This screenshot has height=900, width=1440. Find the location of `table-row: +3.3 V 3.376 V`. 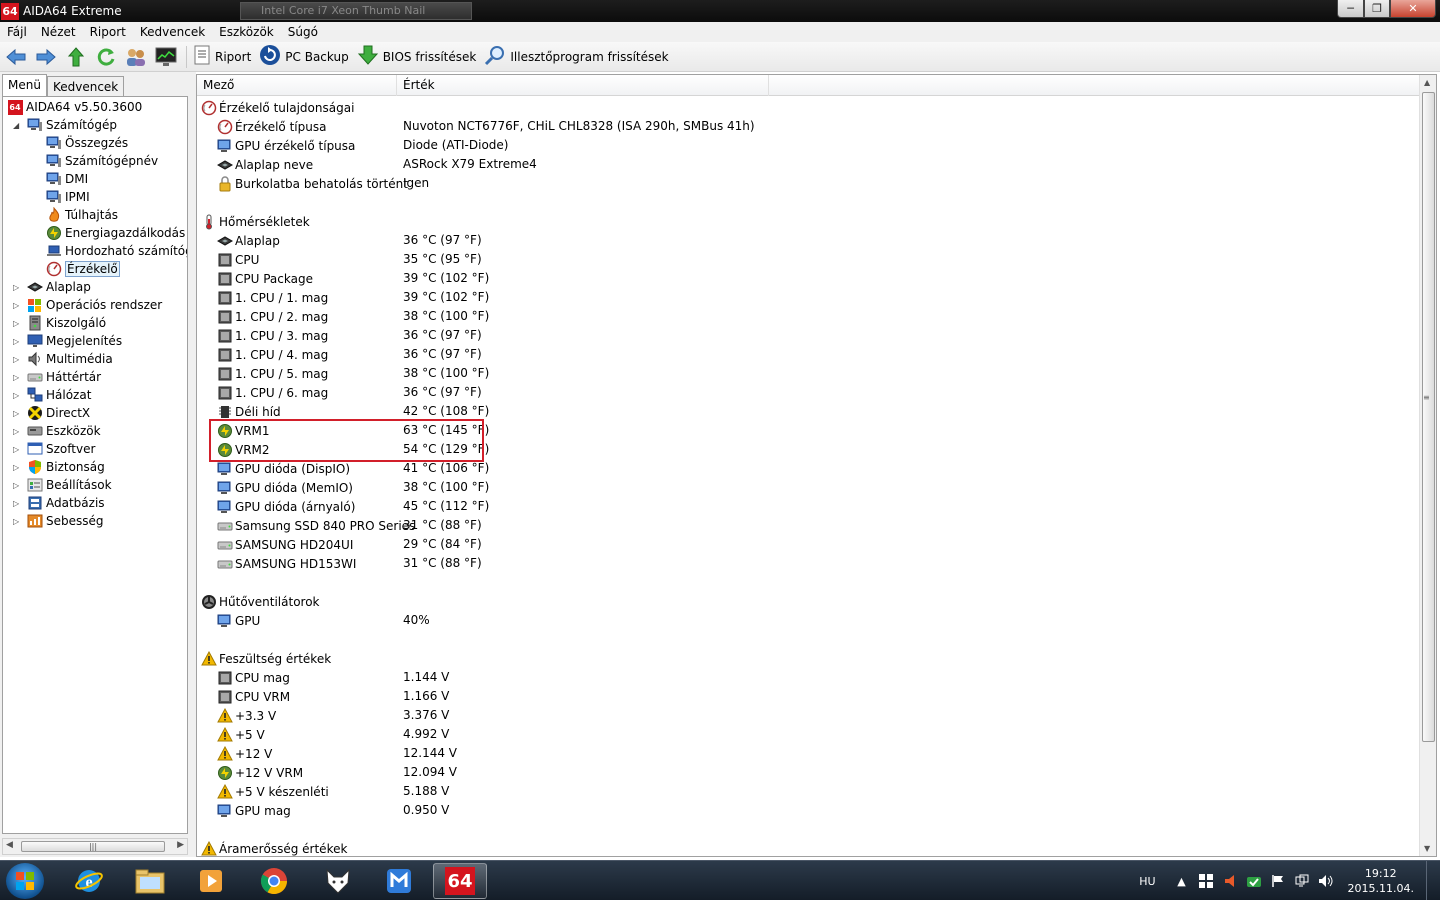

table-row: +3.3 V 3.376 V is located at coordinates (808, 715).